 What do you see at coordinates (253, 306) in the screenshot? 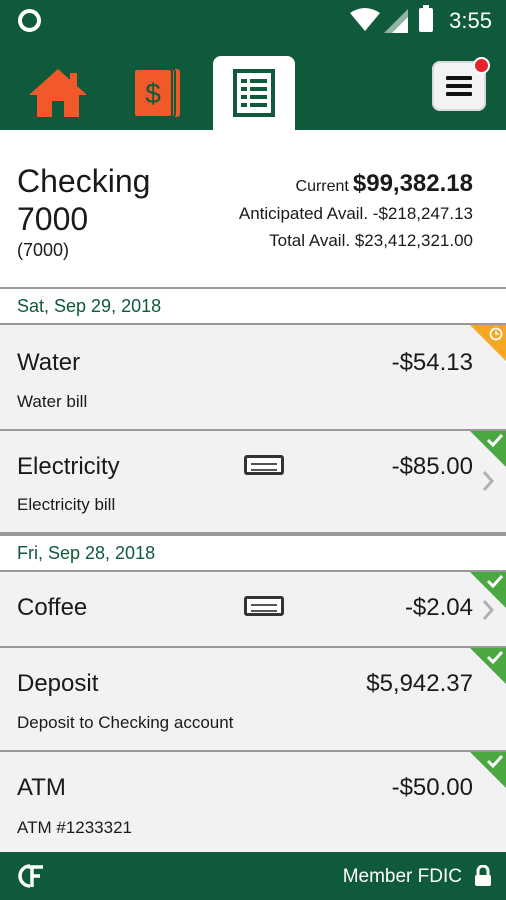
I see `date-header: Sat, Sep 29, 2018` at bounding box center [253, 306].